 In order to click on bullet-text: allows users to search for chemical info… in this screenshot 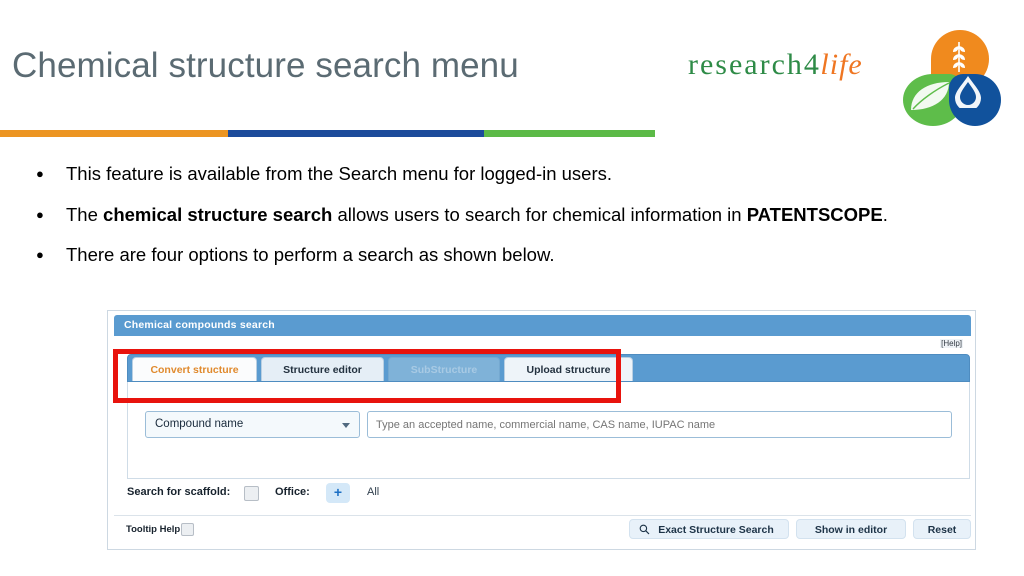, I will do `click(539, 214)`.